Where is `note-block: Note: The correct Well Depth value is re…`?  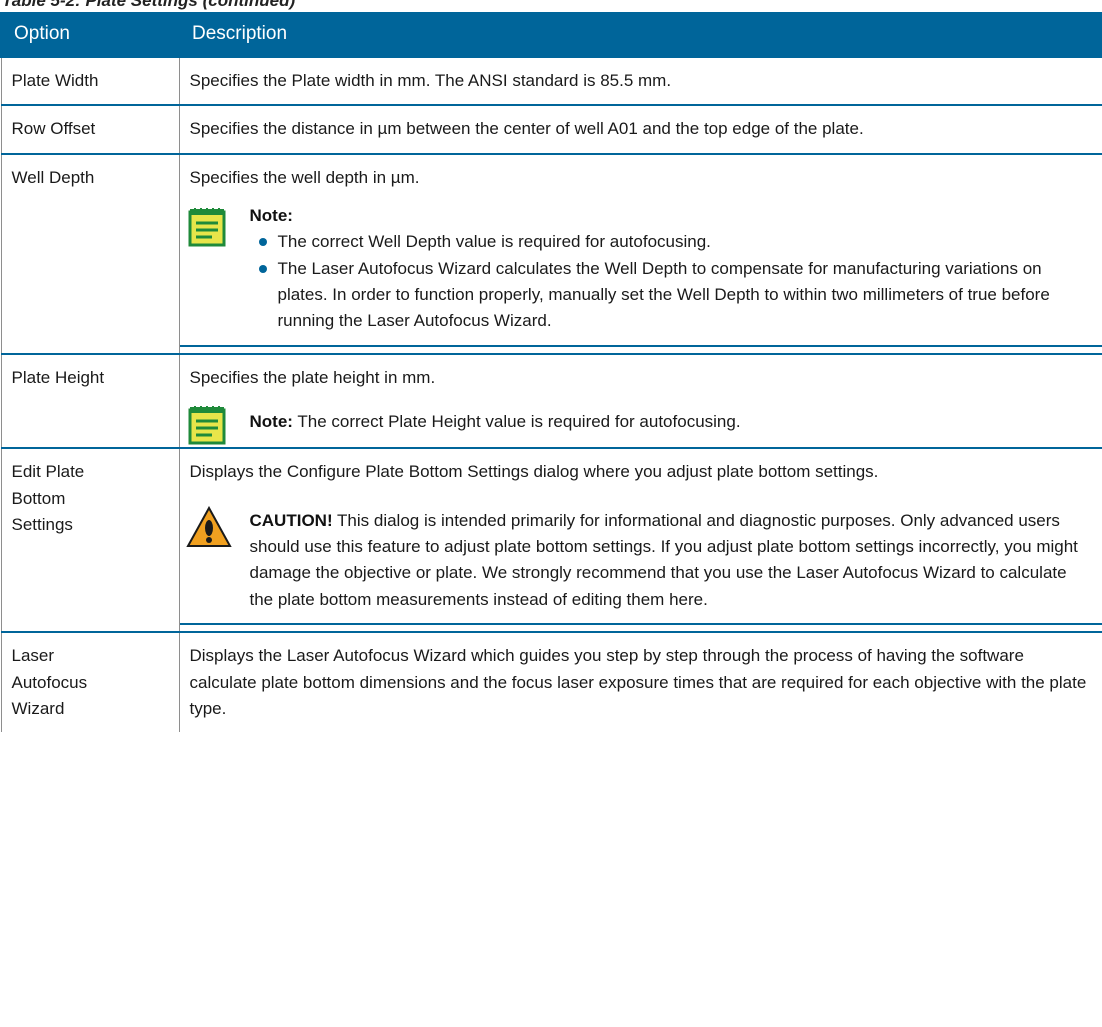 note-block: Note: The correct Well Depth value is re… is located at coordinates (640, 275).